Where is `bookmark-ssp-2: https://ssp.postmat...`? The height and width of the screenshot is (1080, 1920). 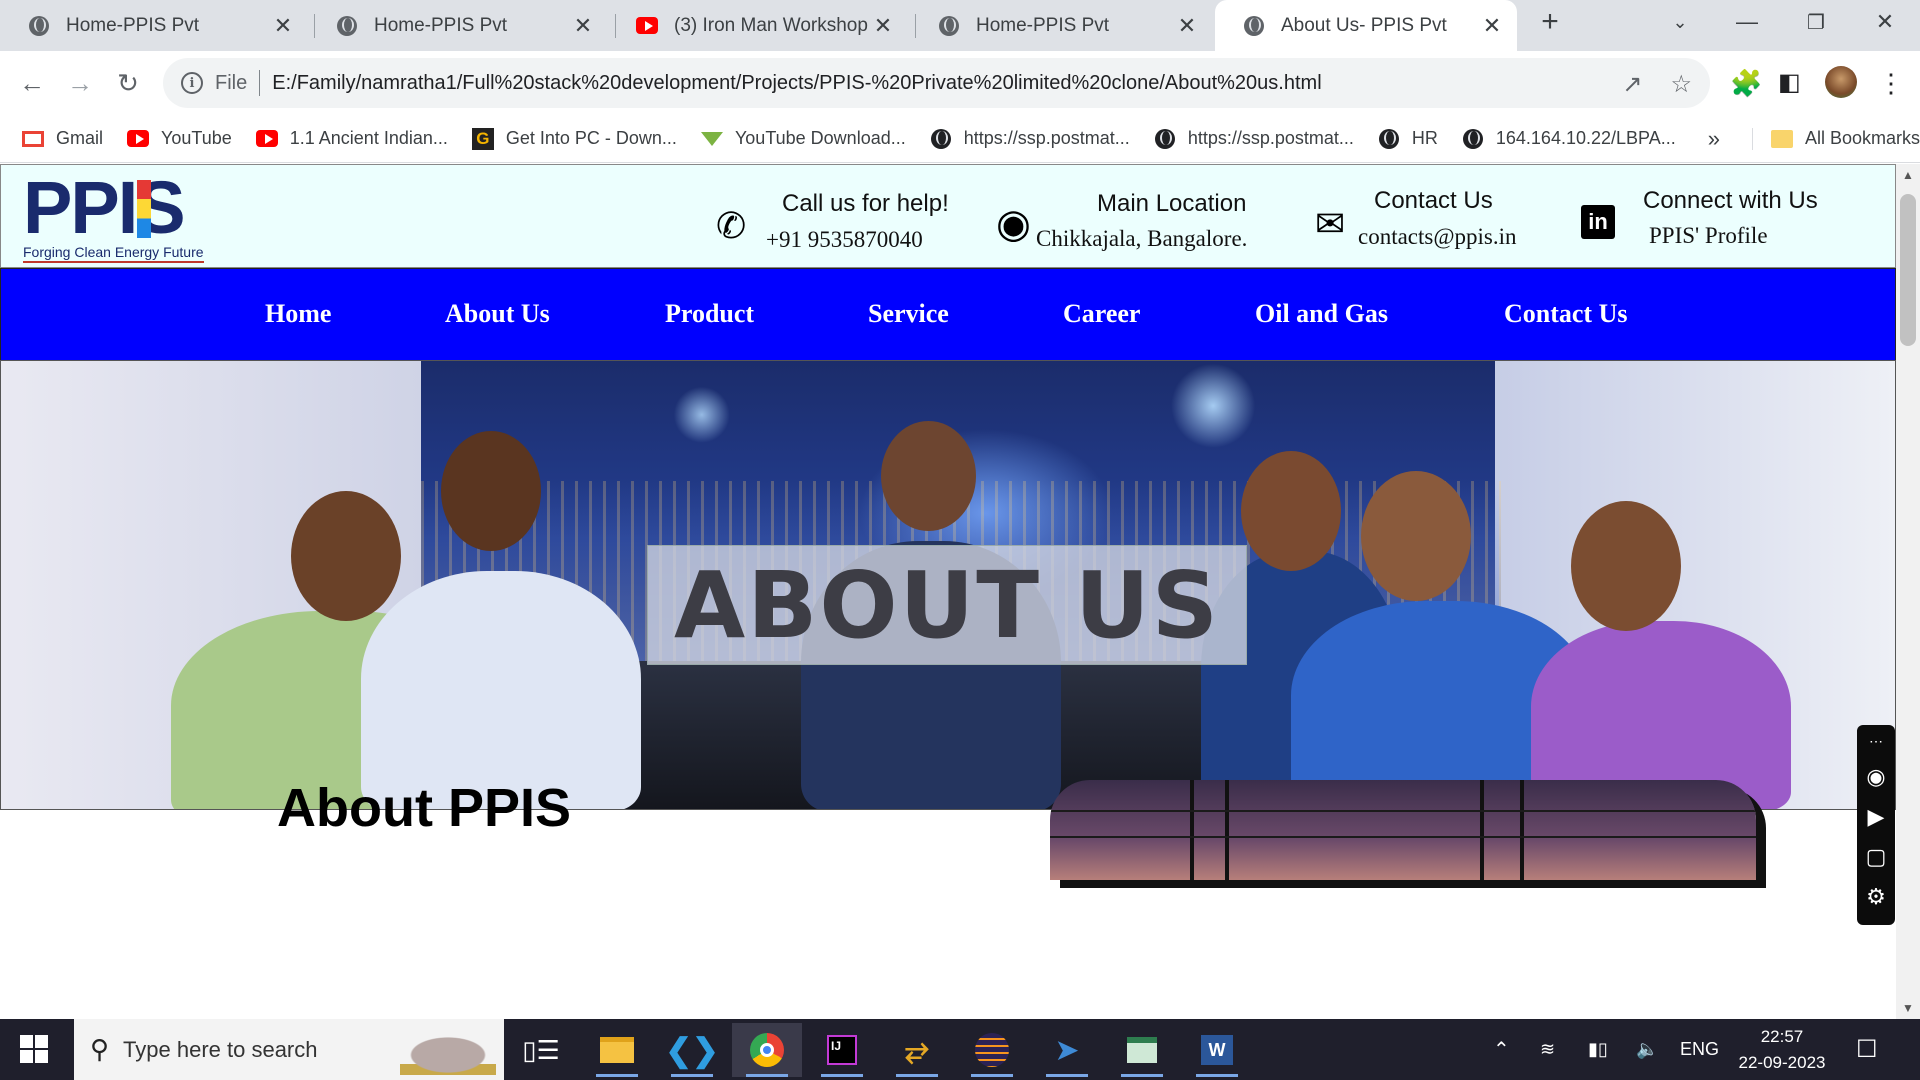
bookmark-ssp-2: https://ssp.postmat... is located at coordinates (1254, 139).